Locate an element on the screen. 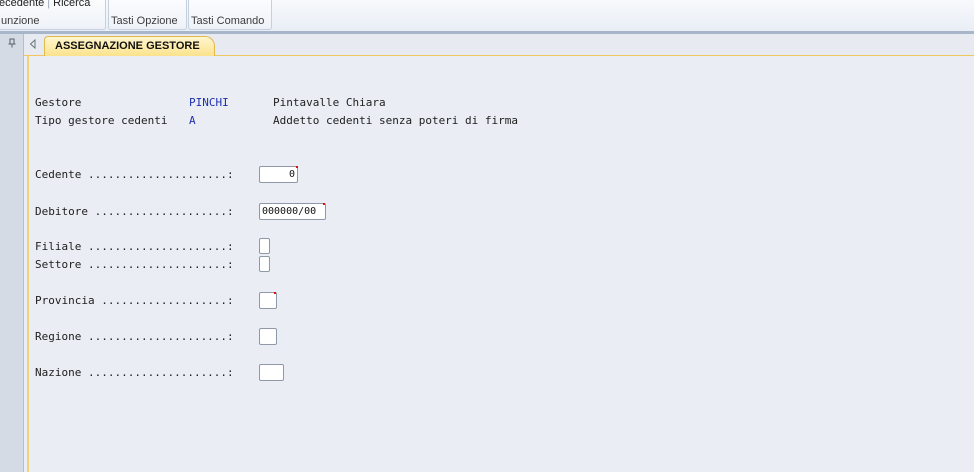 The image size is (974, 472). search-button: Ricerca is located at coordinates (71, 4).